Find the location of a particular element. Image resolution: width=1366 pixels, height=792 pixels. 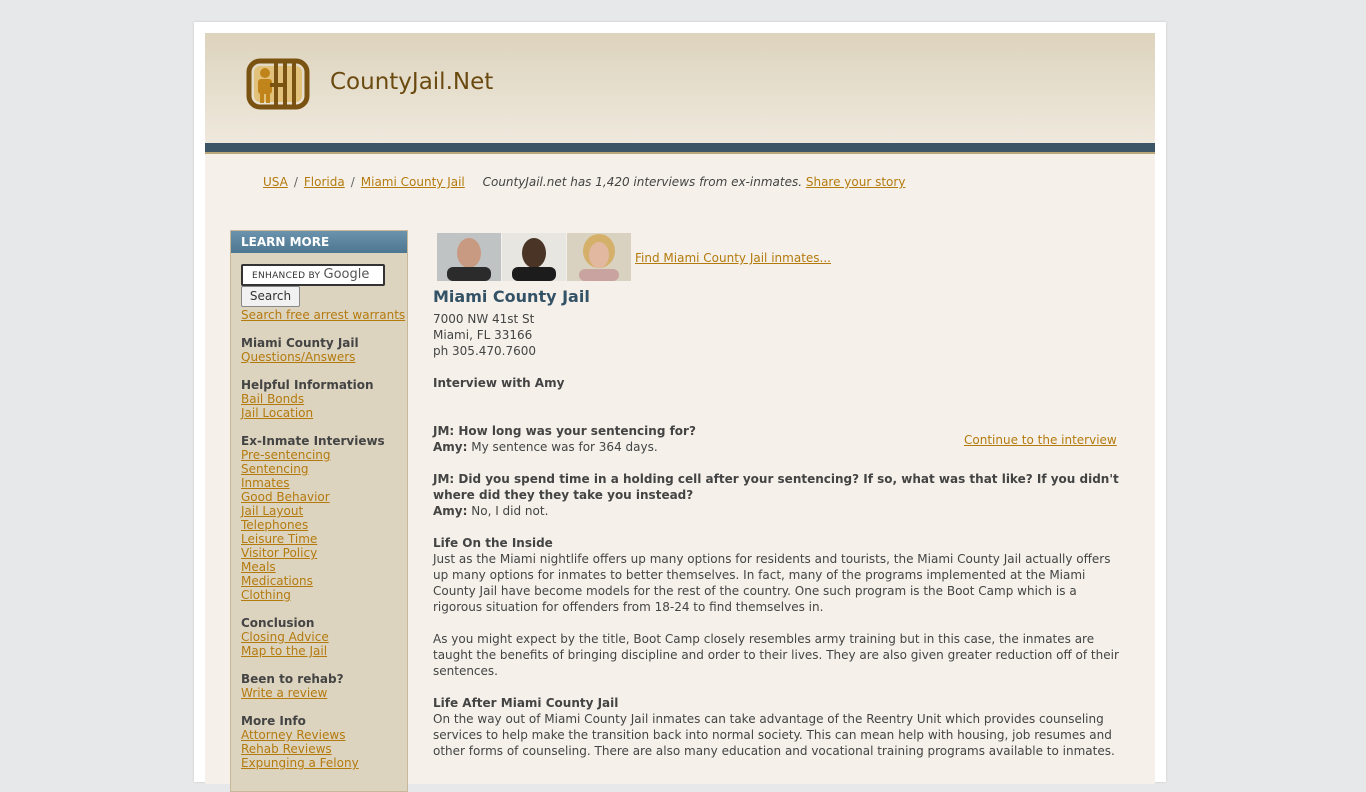

sidebar-section-heading: Helpful Information is located at coordinates (307, 385).